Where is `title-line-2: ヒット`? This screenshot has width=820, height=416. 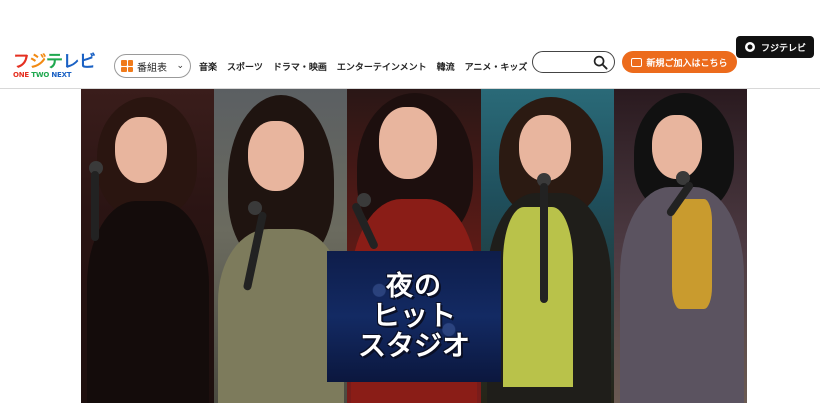
title-line-2: ヒット is located at coordinates (413, 316).